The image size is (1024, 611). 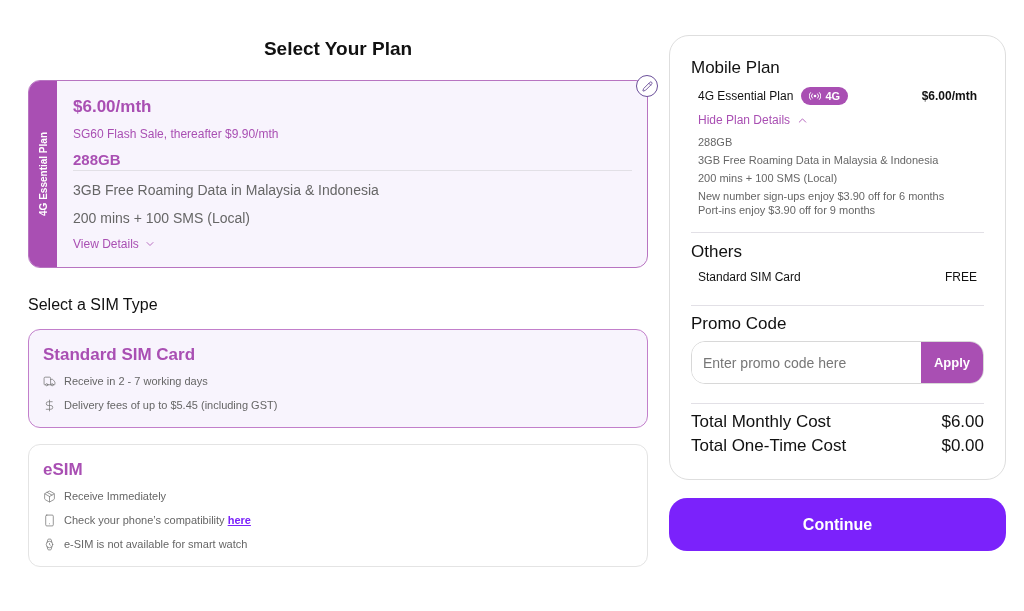 What do you see at coordinates (761, 422) in the screenshot?
I see `total-label: Total Monthly Cost` at bounding box center [761, 422].